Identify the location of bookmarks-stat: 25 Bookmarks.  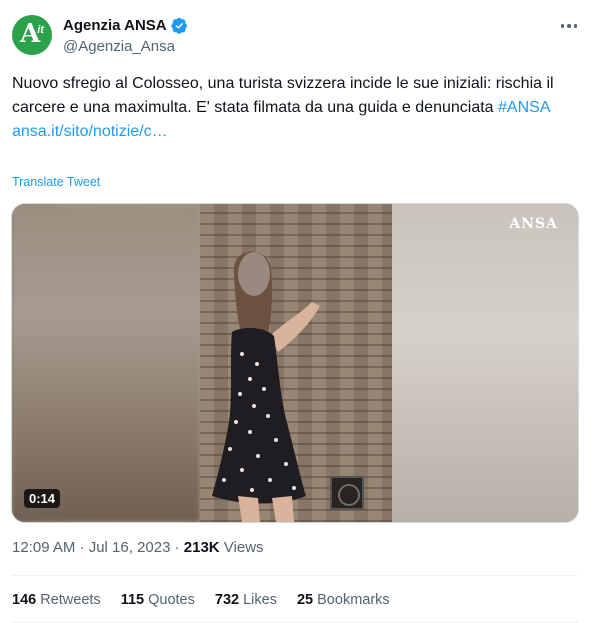
(343, 600).